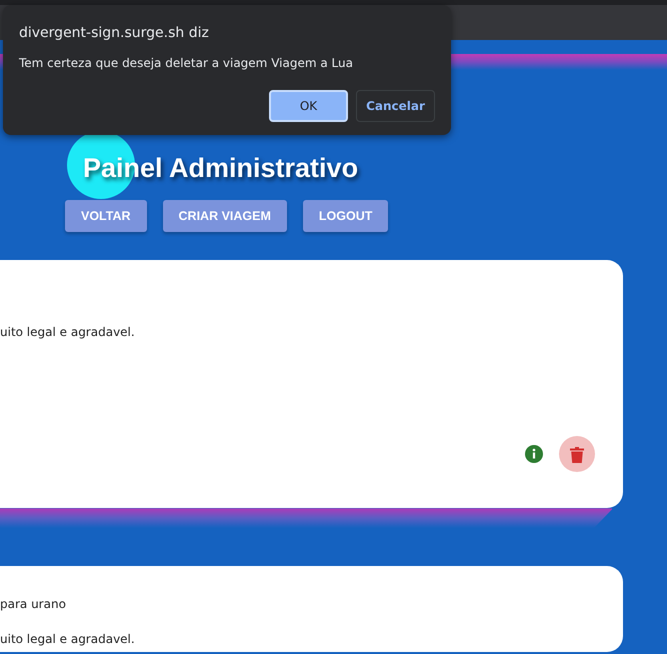 Image resolution: width=667 pixels, height=654 pixels. I want to click on trip-text: para urano, so click(33, 605).